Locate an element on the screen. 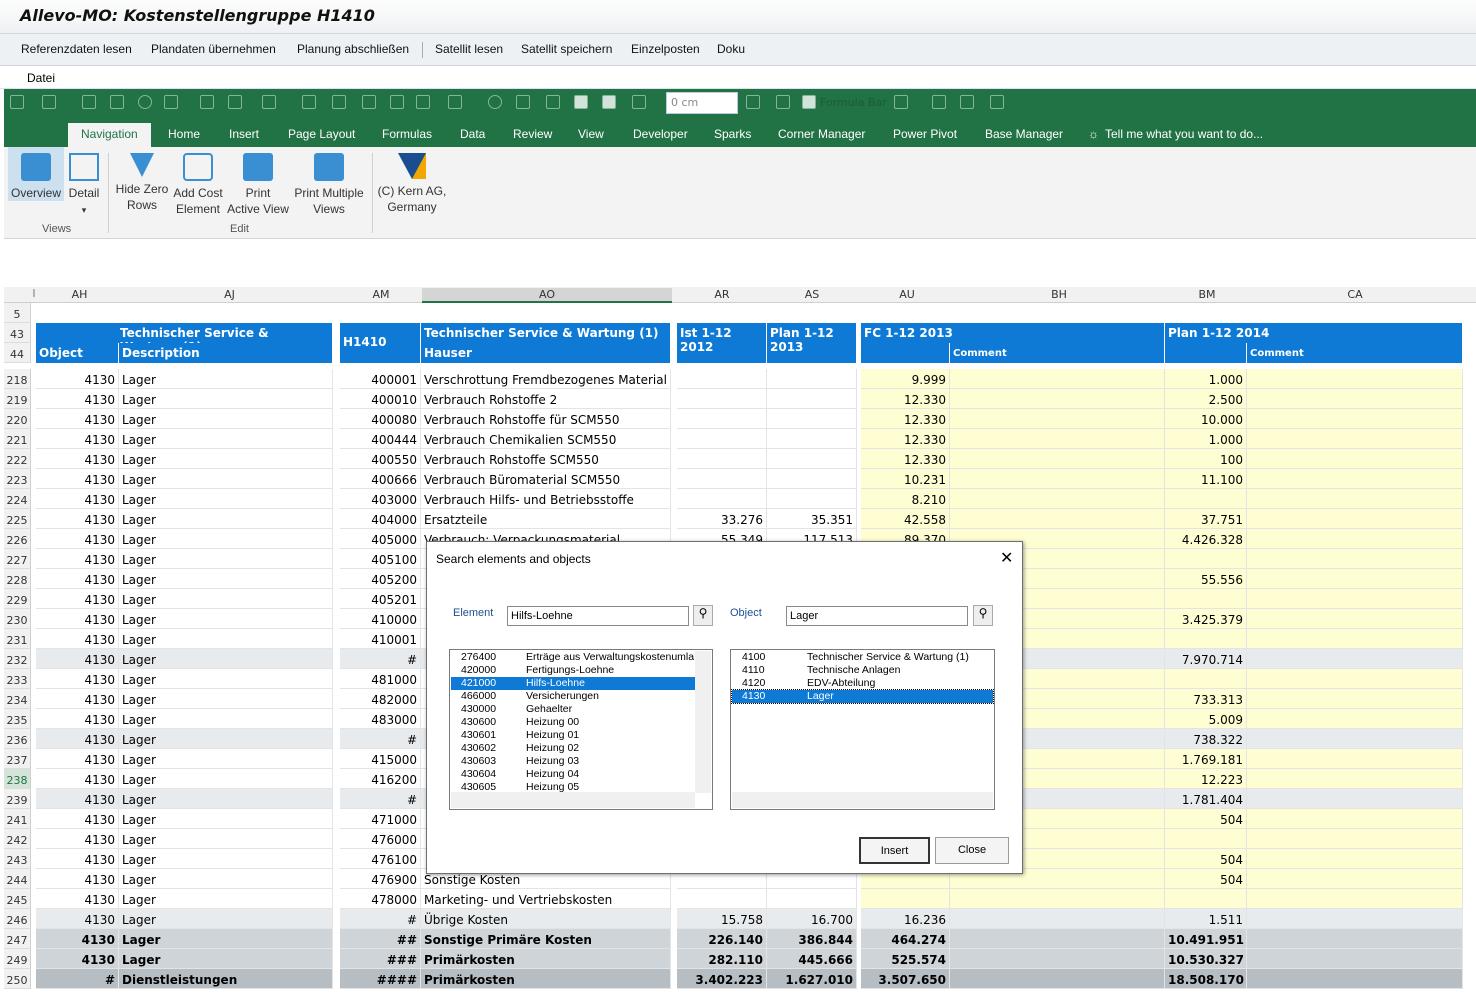  cell-plan-2014: 12.223 is located at coordinates (1206, 779).